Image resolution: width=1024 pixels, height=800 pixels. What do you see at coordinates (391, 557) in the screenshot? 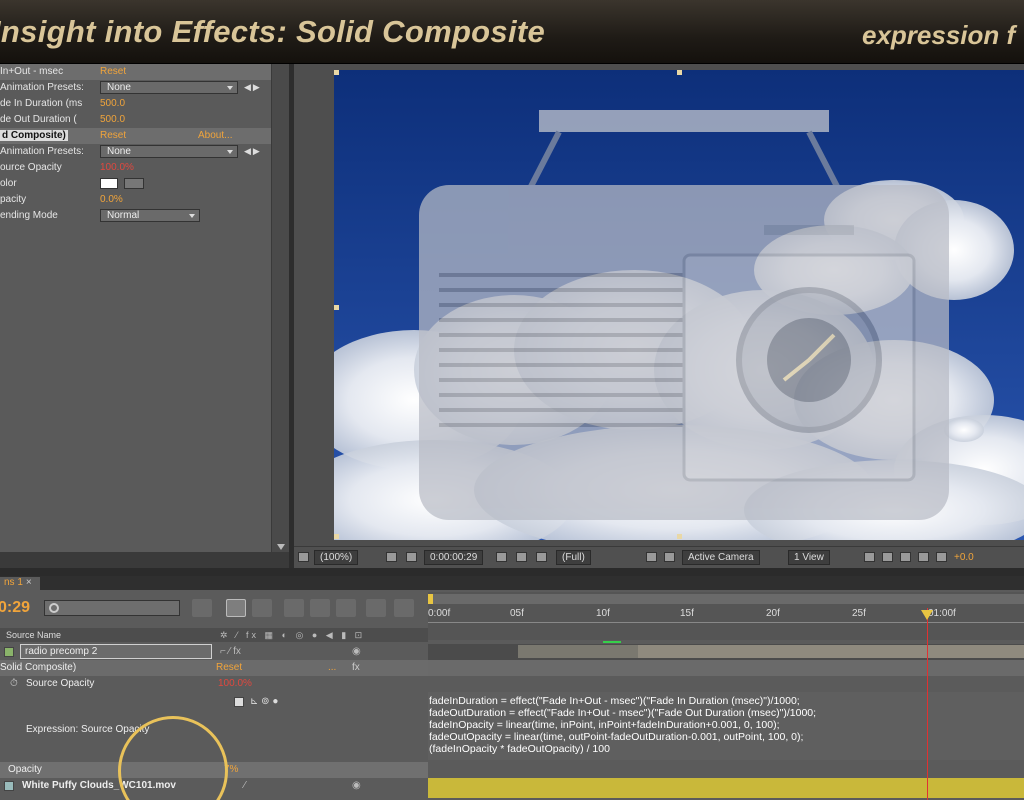
I see `safe-zones-icon` at bounding box center [391, 557].